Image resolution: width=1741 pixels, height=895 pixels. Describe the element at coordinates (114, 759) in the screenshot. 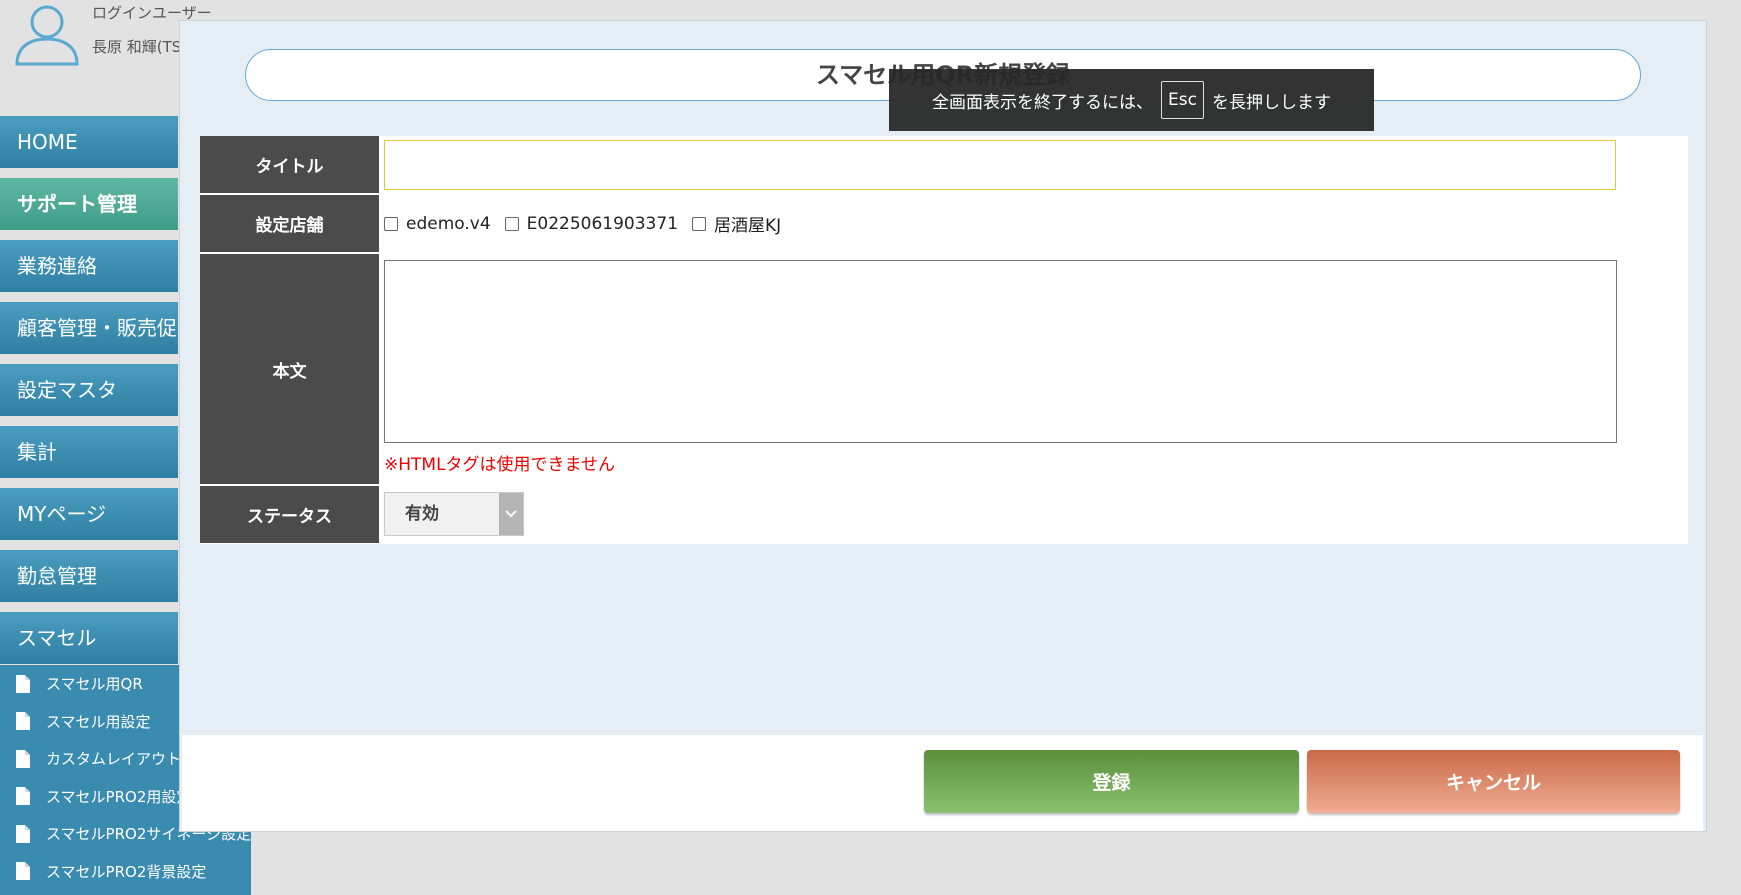

I see `sub-item-label: カスタムレイアウト` at that location.